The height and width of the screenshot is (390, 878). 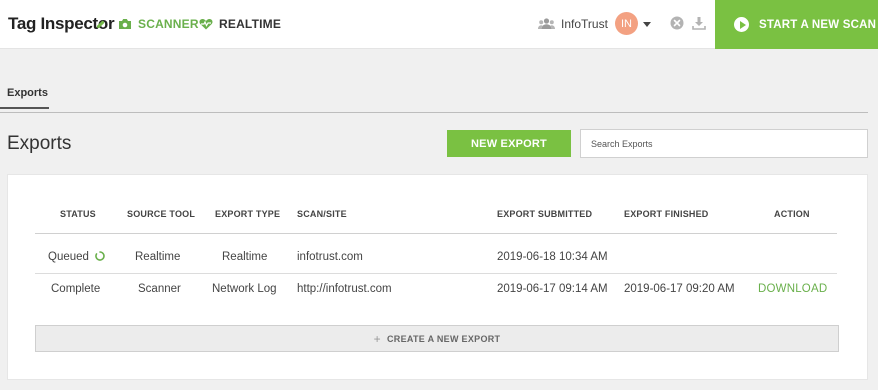 I want to click on avatar-initials: IN, so click(x=626, y=23).